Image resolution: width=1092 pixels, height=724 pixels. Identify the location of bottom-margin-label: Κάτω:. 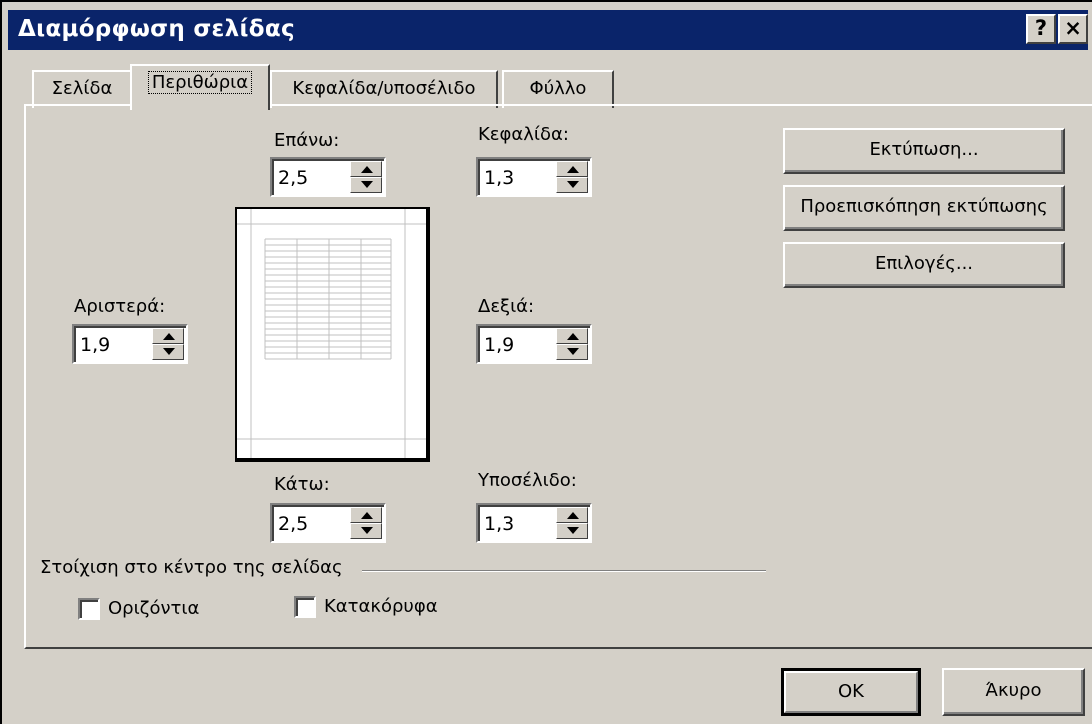
(302, 484).